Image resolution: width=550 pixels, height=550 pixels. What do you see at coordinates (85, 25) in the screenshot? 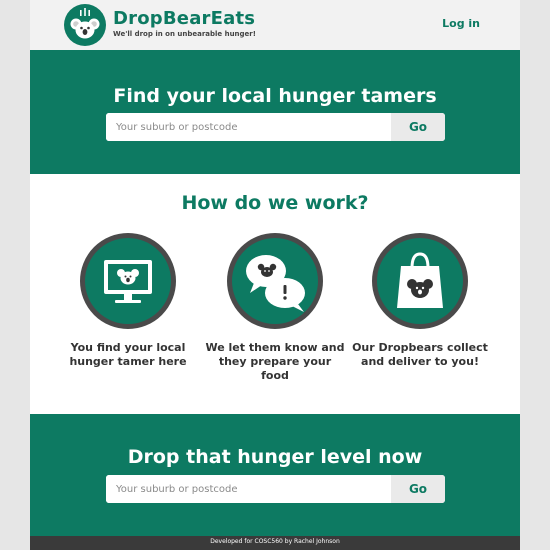
I see `koala-logo-icon` at bounding box center [85, 25].